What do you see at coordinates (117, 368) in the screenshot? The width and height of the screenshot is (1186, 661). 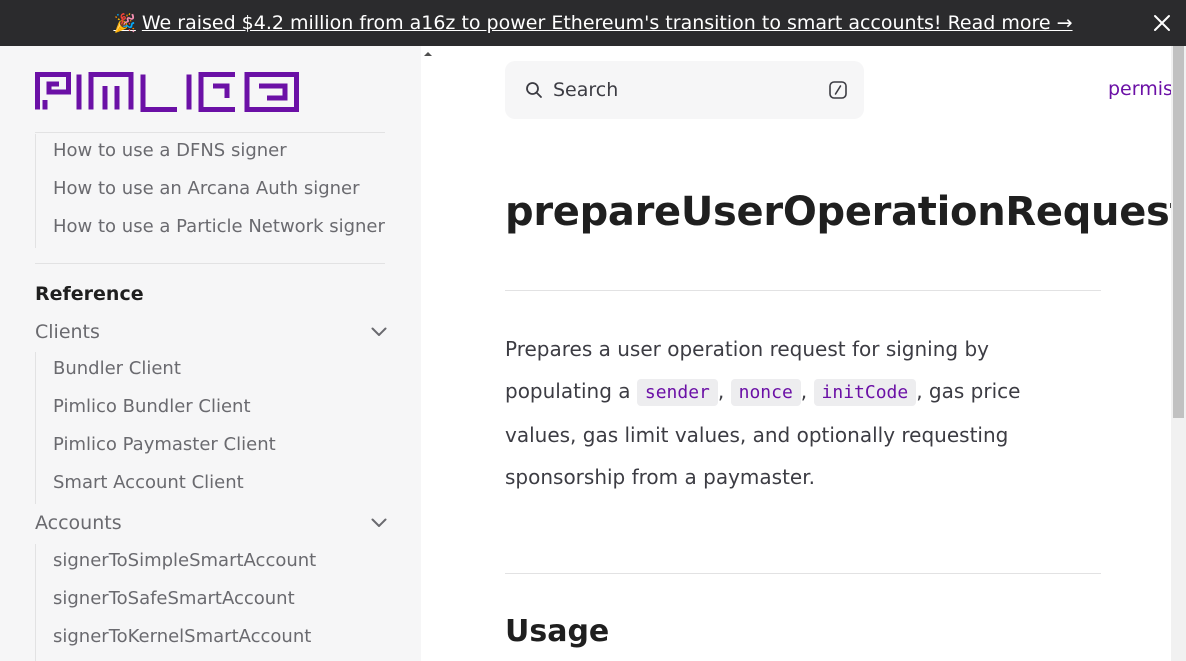 I see `sidebar-item-bundler-client: Bundler Client` at bounding box center [117, 368].